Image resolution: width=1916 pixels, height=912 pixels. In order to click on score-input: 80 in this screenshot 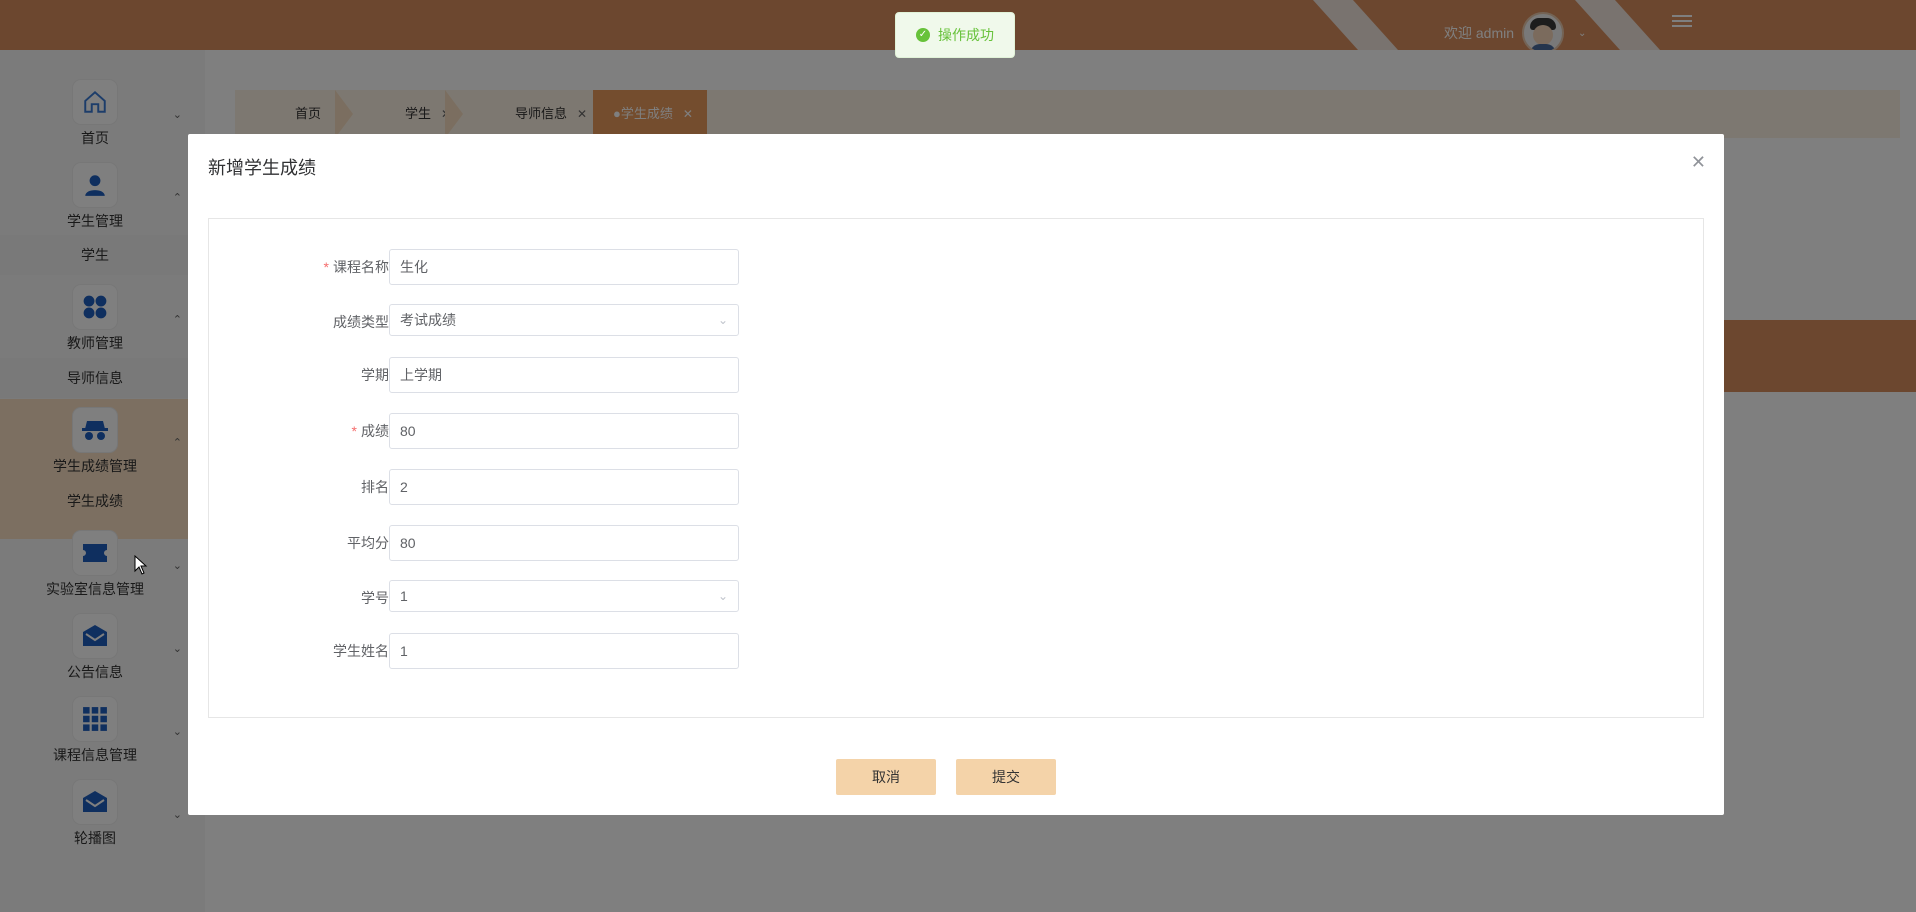, I will do `click(564, 431)`.